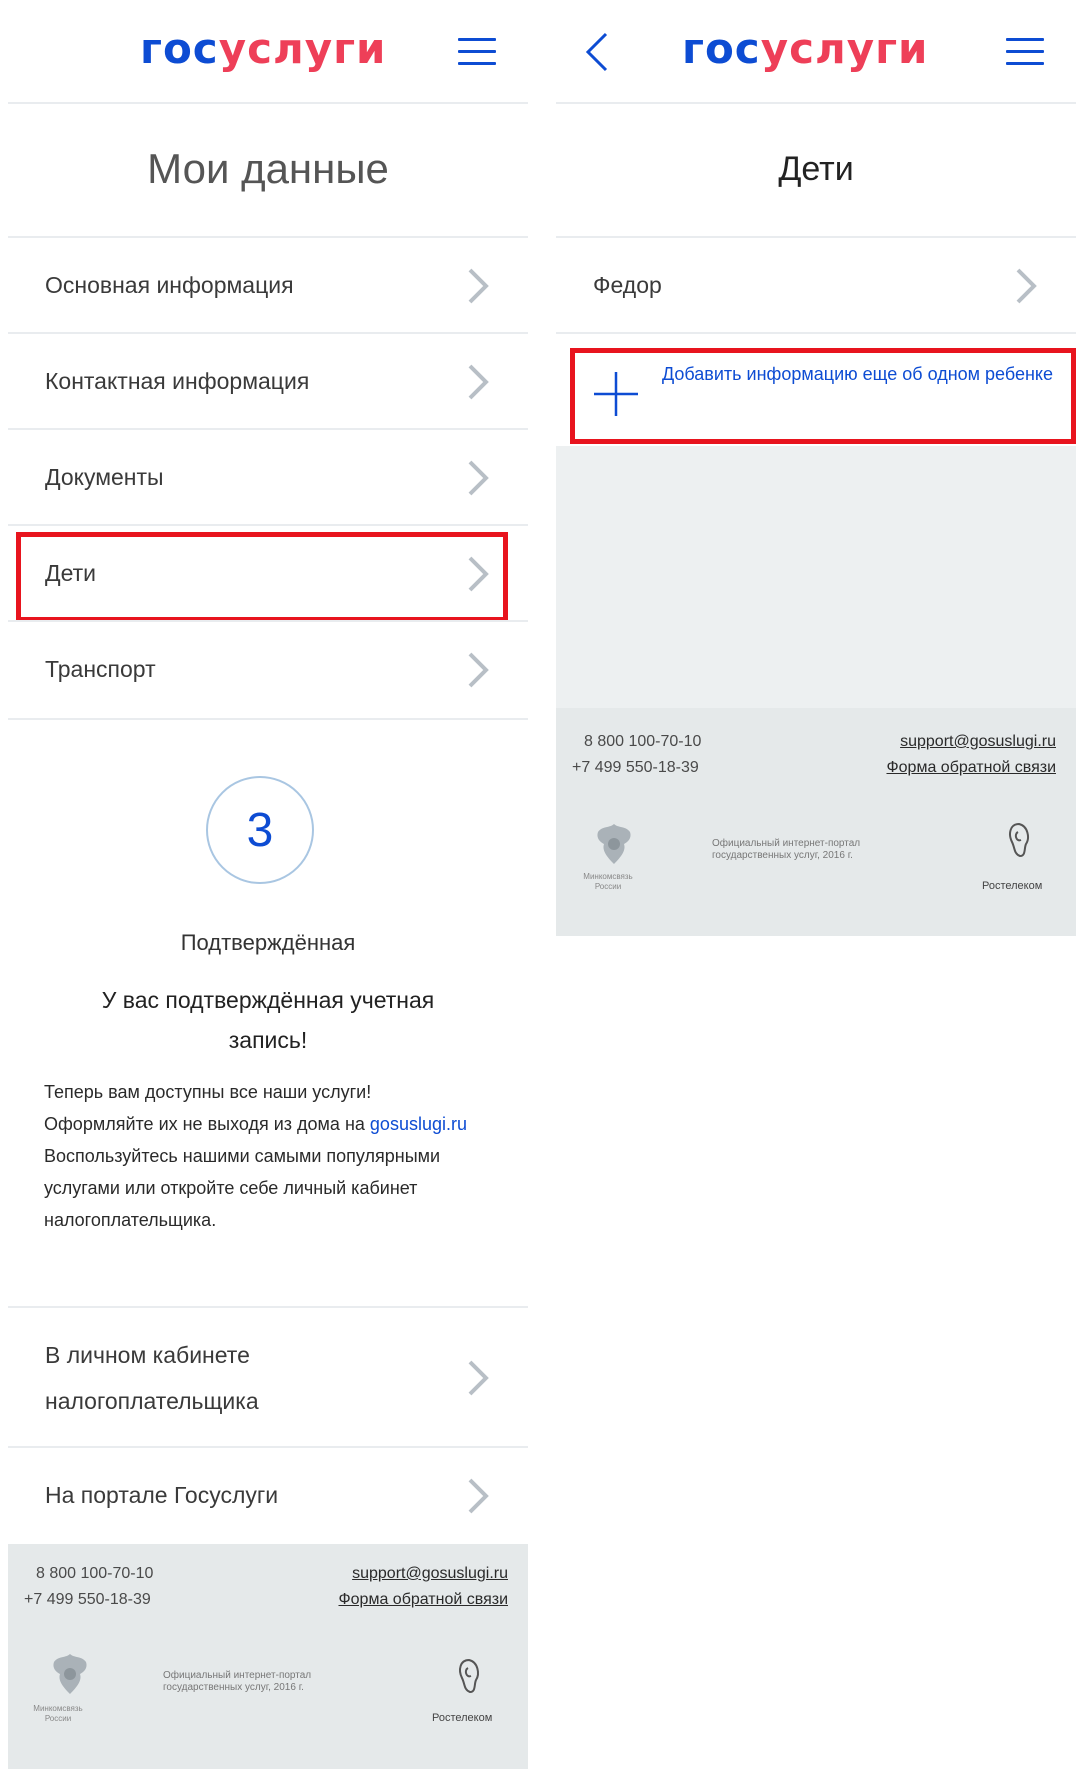 The height and width of the screenshot is (1769, 1076). I want to click on account-level-badge: 3, so click(260, 830).